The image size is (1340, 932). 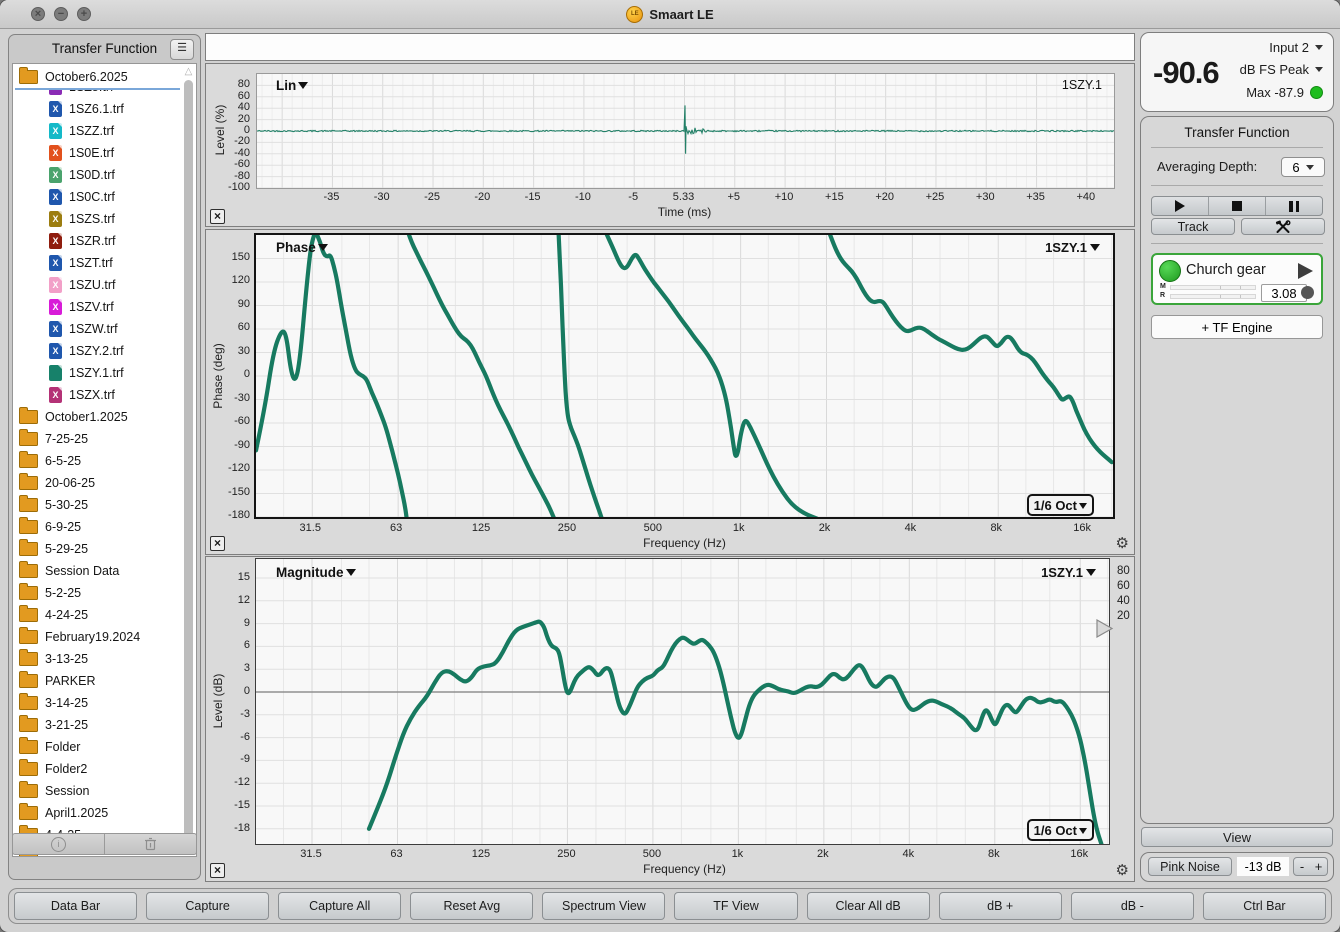 What do you see at coordinates (868, 906) in the screenshot?
I see `control-bar-button-clear-all-db: Clear All dB` at bounding box center [868, 906].